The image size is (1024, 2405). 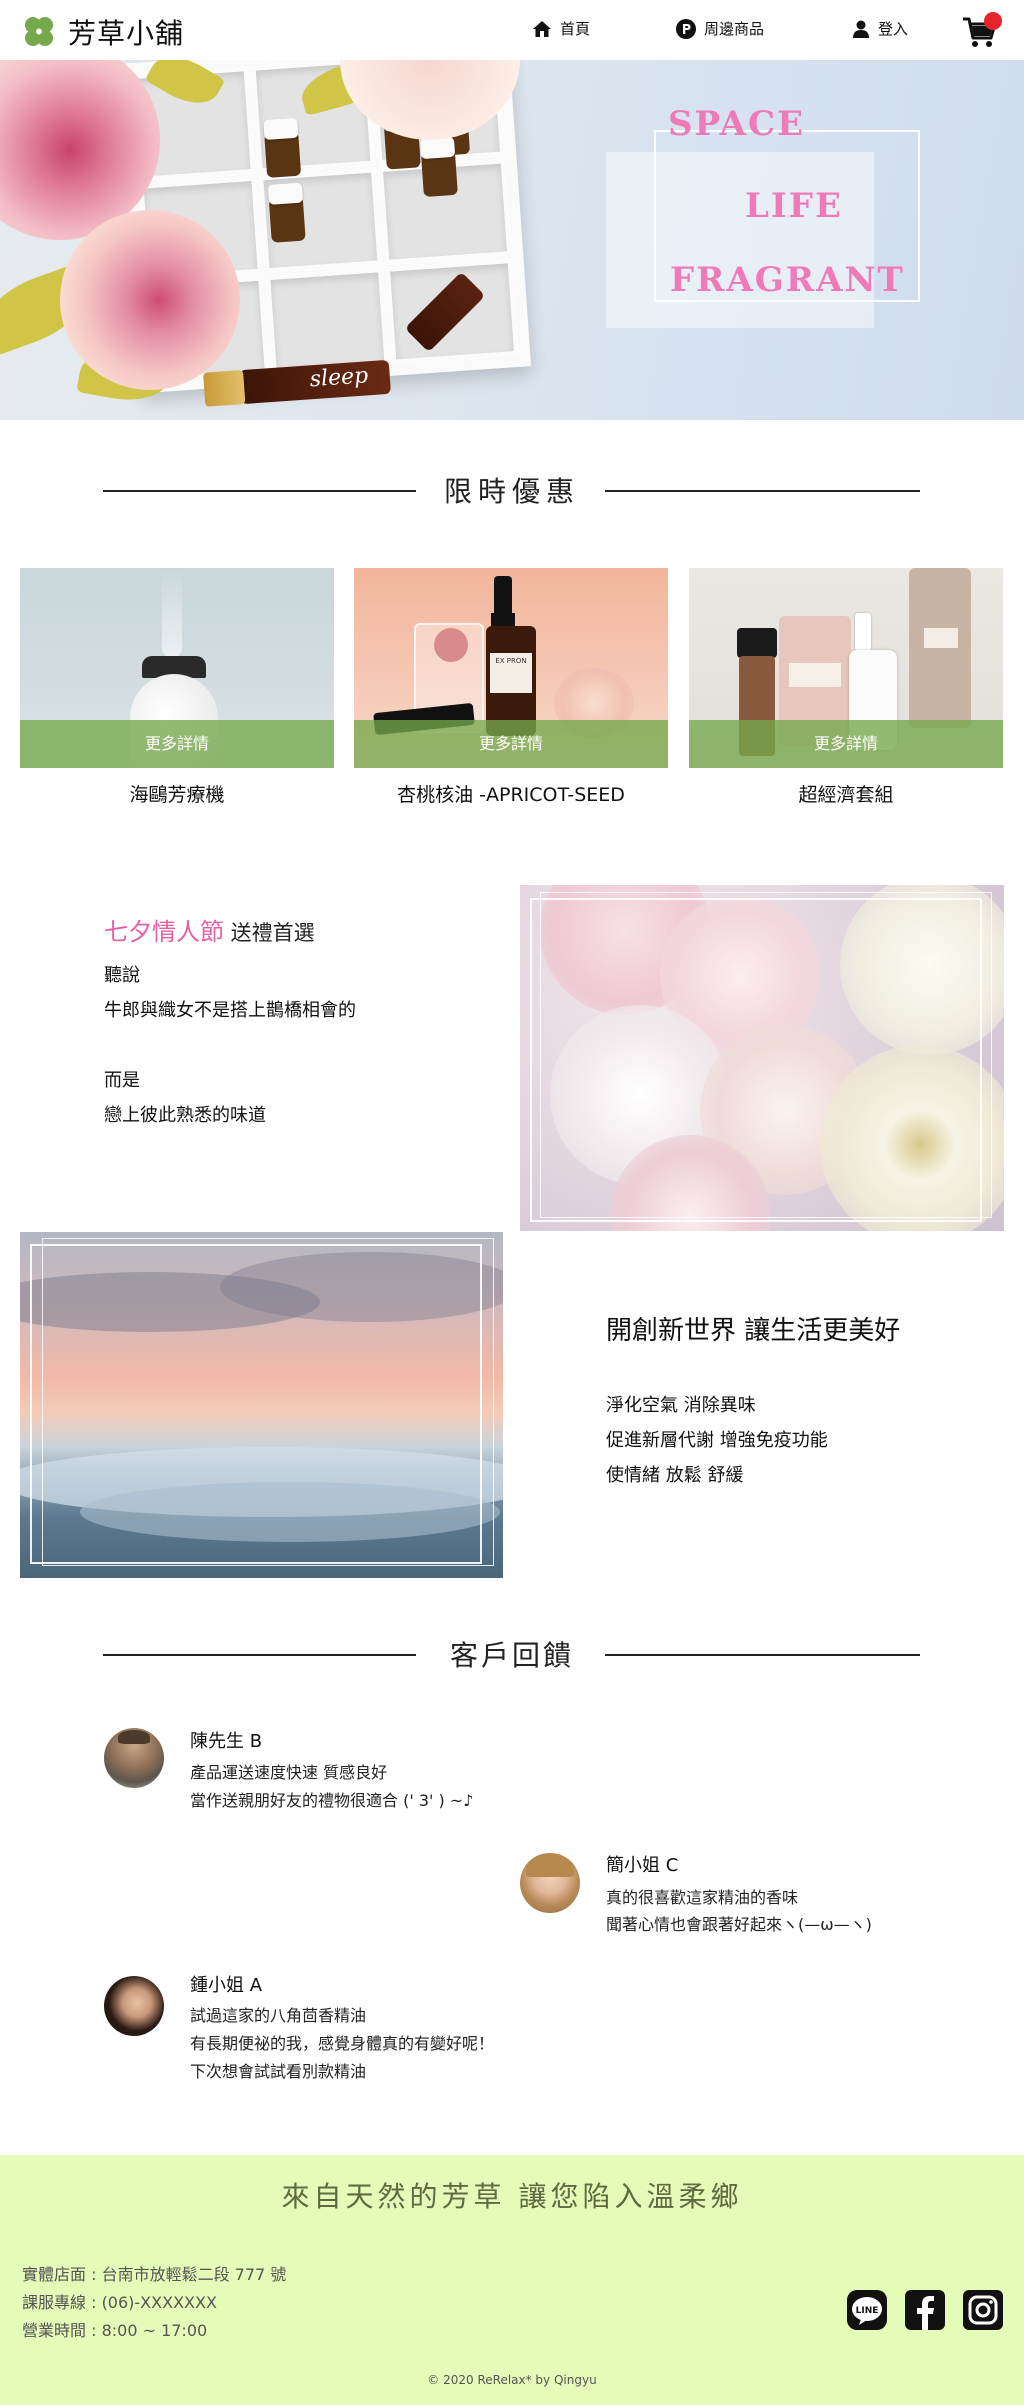 I want to click on home-icon, so click(x=542, y=28).